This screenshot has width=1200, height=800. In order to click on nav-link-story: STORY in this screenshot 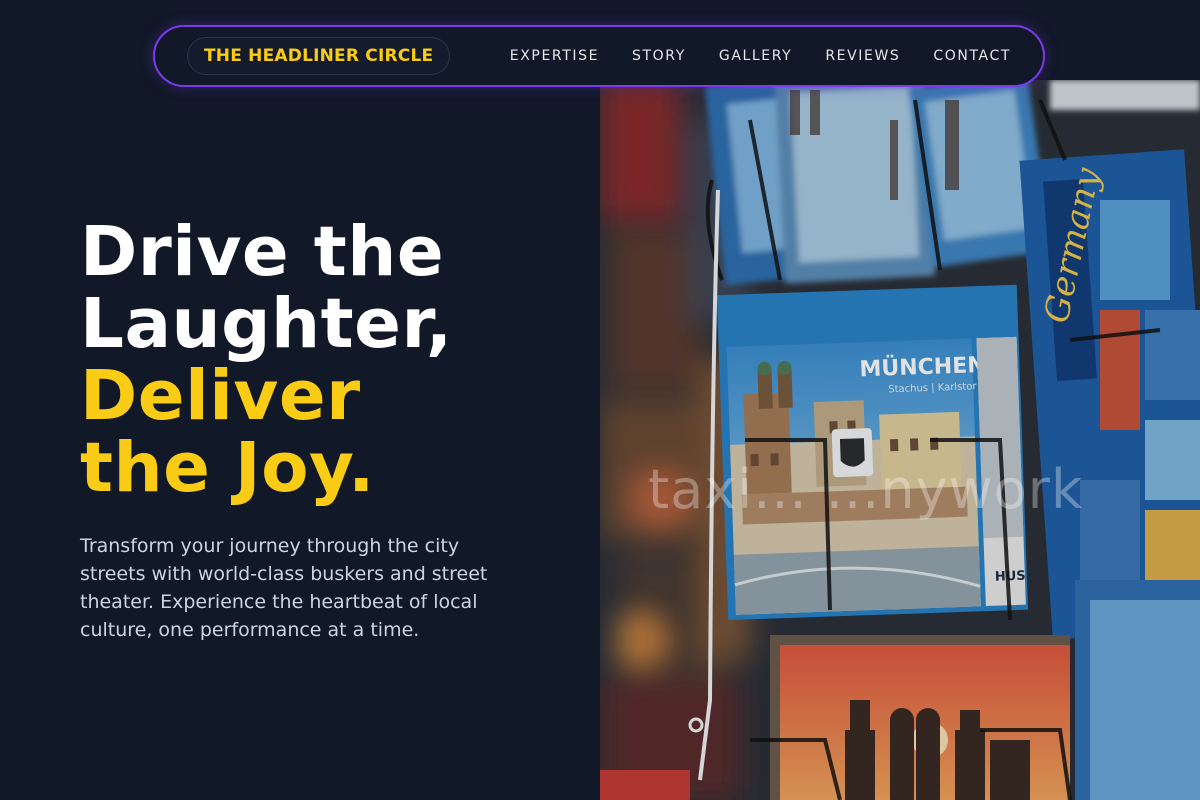, I will do `click(659, 56)`.